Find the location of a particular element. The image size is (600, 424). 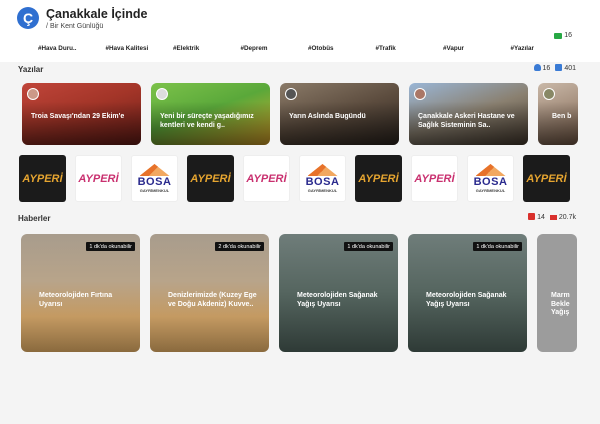

news-section-title: Haberler is located at coordinates (34, 218).